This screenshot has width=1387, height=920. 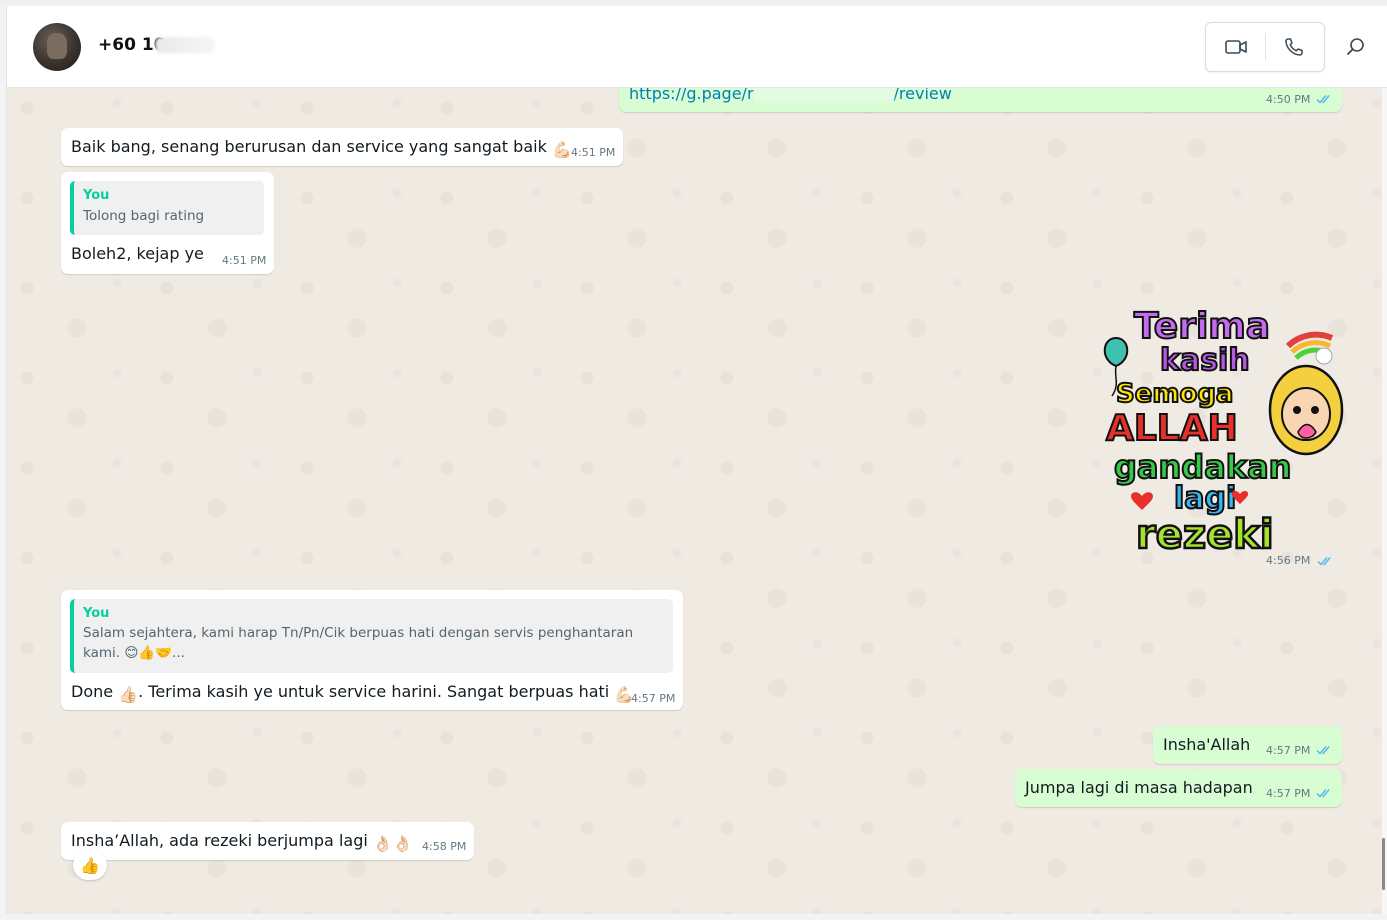 I want to click on quote-text: Tolong bagi rating, so click(x=144, y=216).